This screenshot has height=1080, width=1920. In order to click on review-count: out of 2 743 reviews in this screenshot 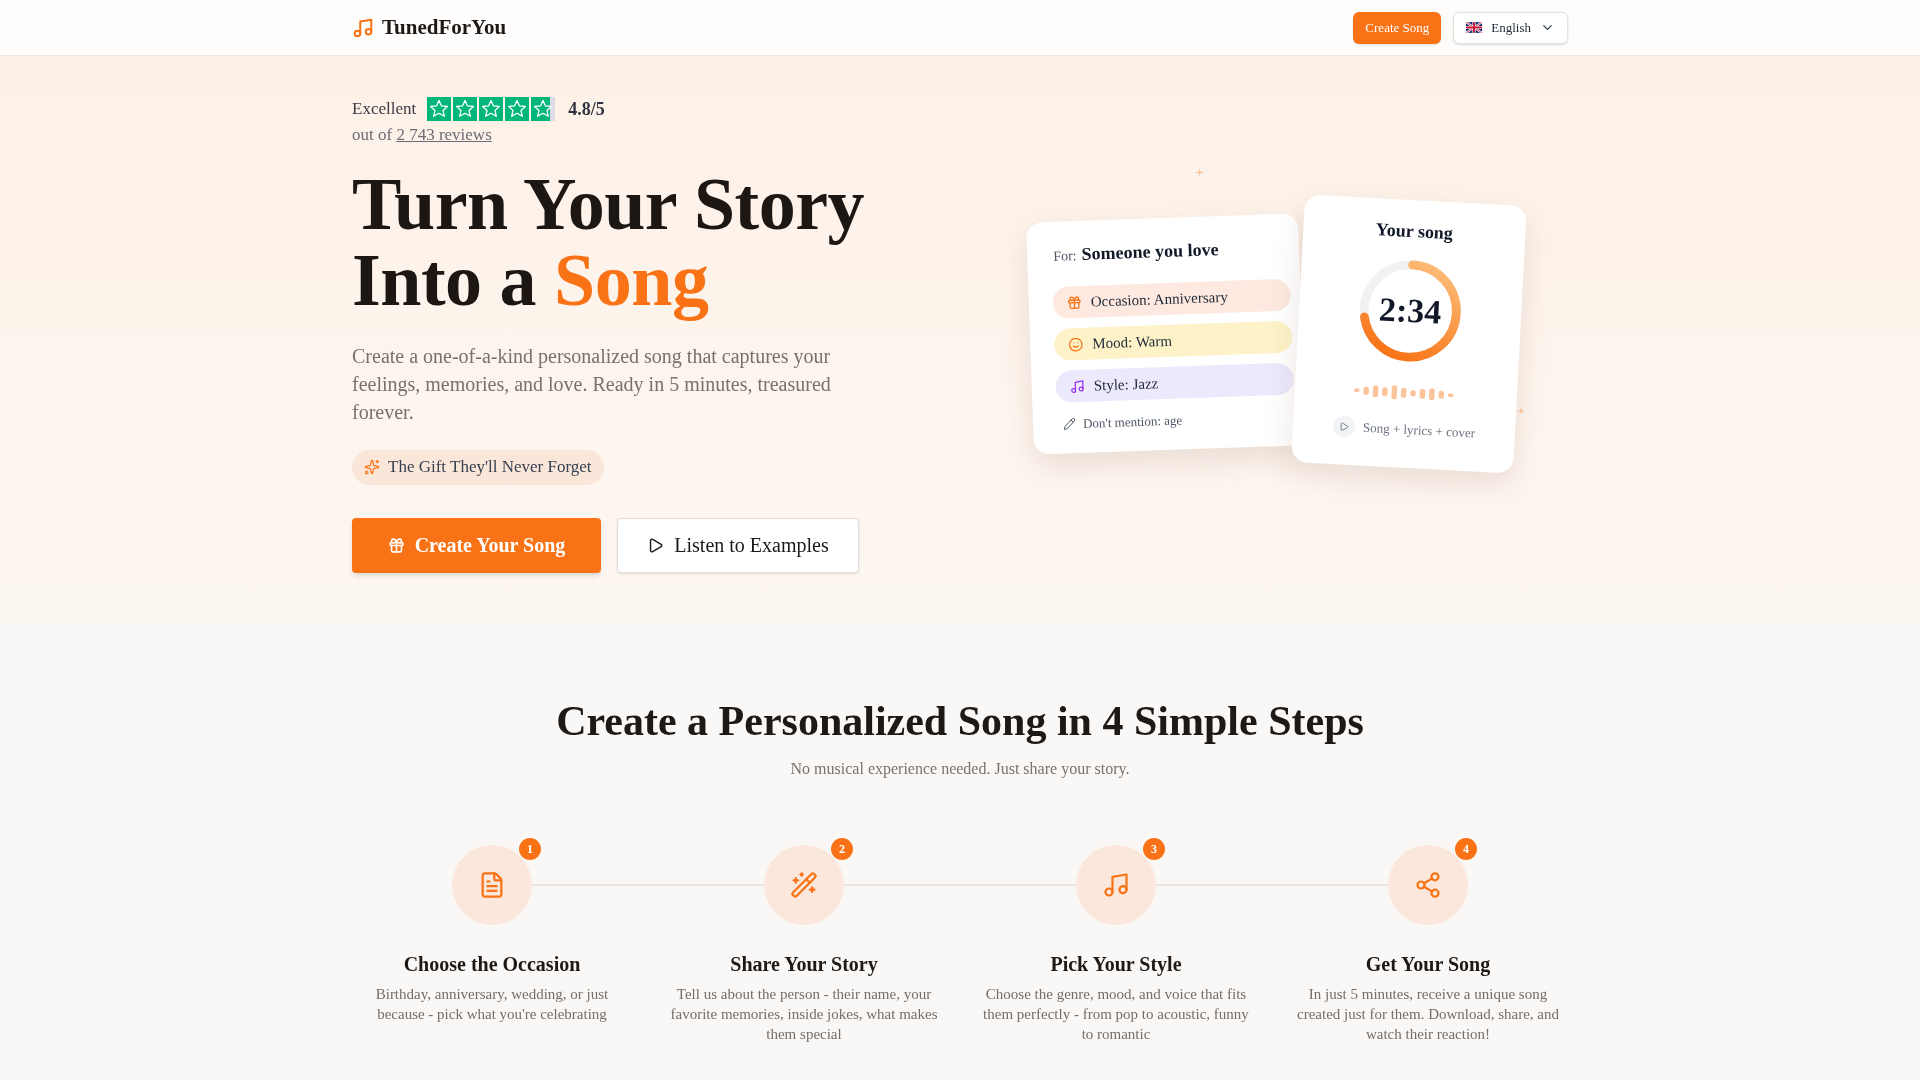, I will do `click(422, 135)`.